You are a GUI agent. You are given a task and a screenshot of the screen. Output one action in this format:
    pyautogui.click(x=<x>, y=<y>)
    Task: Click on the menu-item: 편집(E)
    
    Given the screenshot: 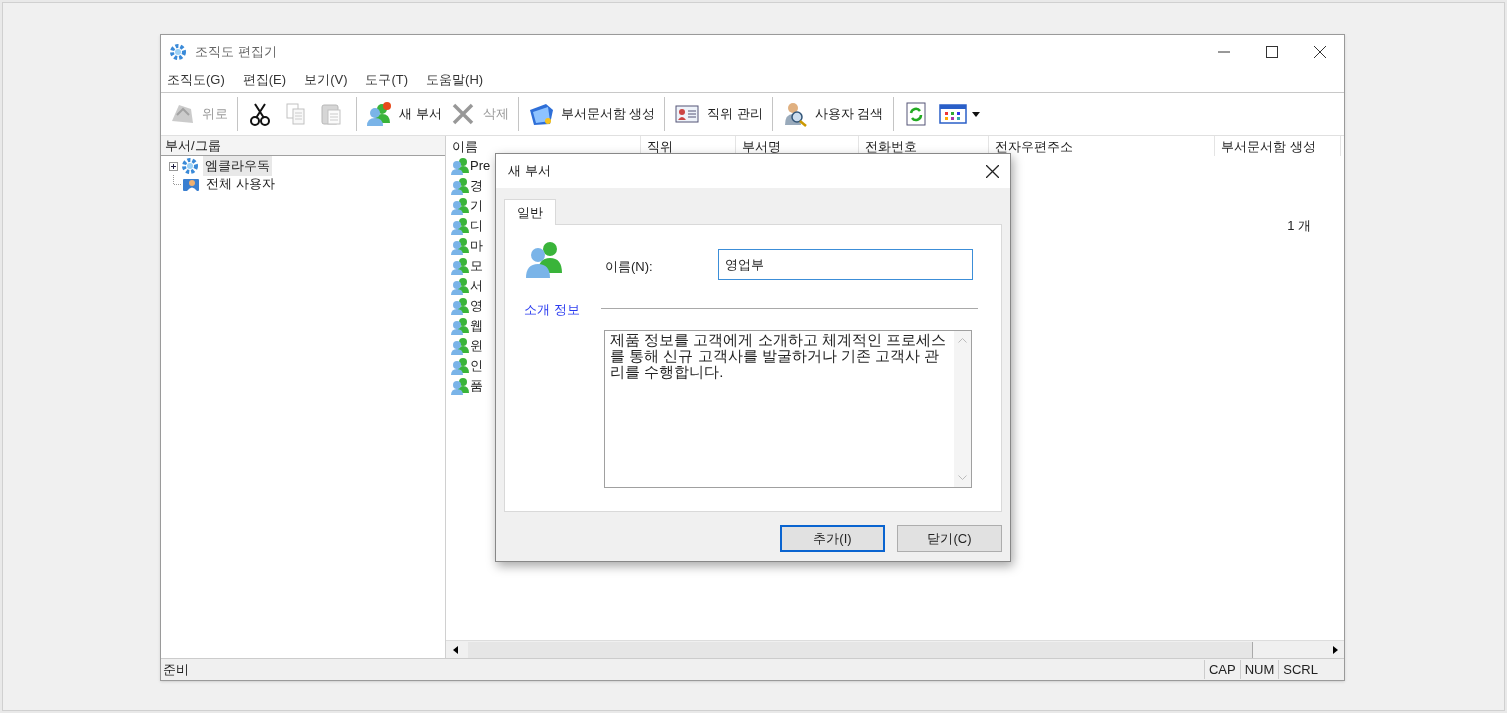 What is the action you would take?
    pyautogui.click(x=264, y=80)
    